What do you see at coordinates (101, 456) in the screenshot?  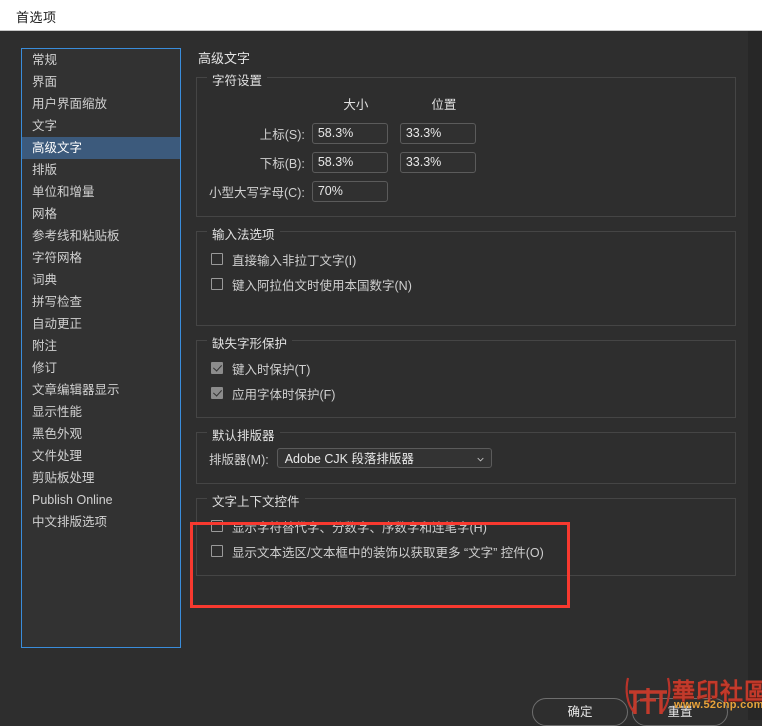 I see `sidebar-item-18: 文件处理` at bounding box center [101, 456].